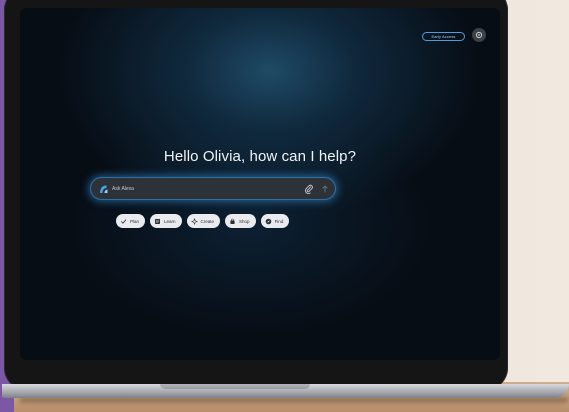  Describe the element at coordinates (135, 221) in the screenshot. I see `chip-label: Plan` at that location.